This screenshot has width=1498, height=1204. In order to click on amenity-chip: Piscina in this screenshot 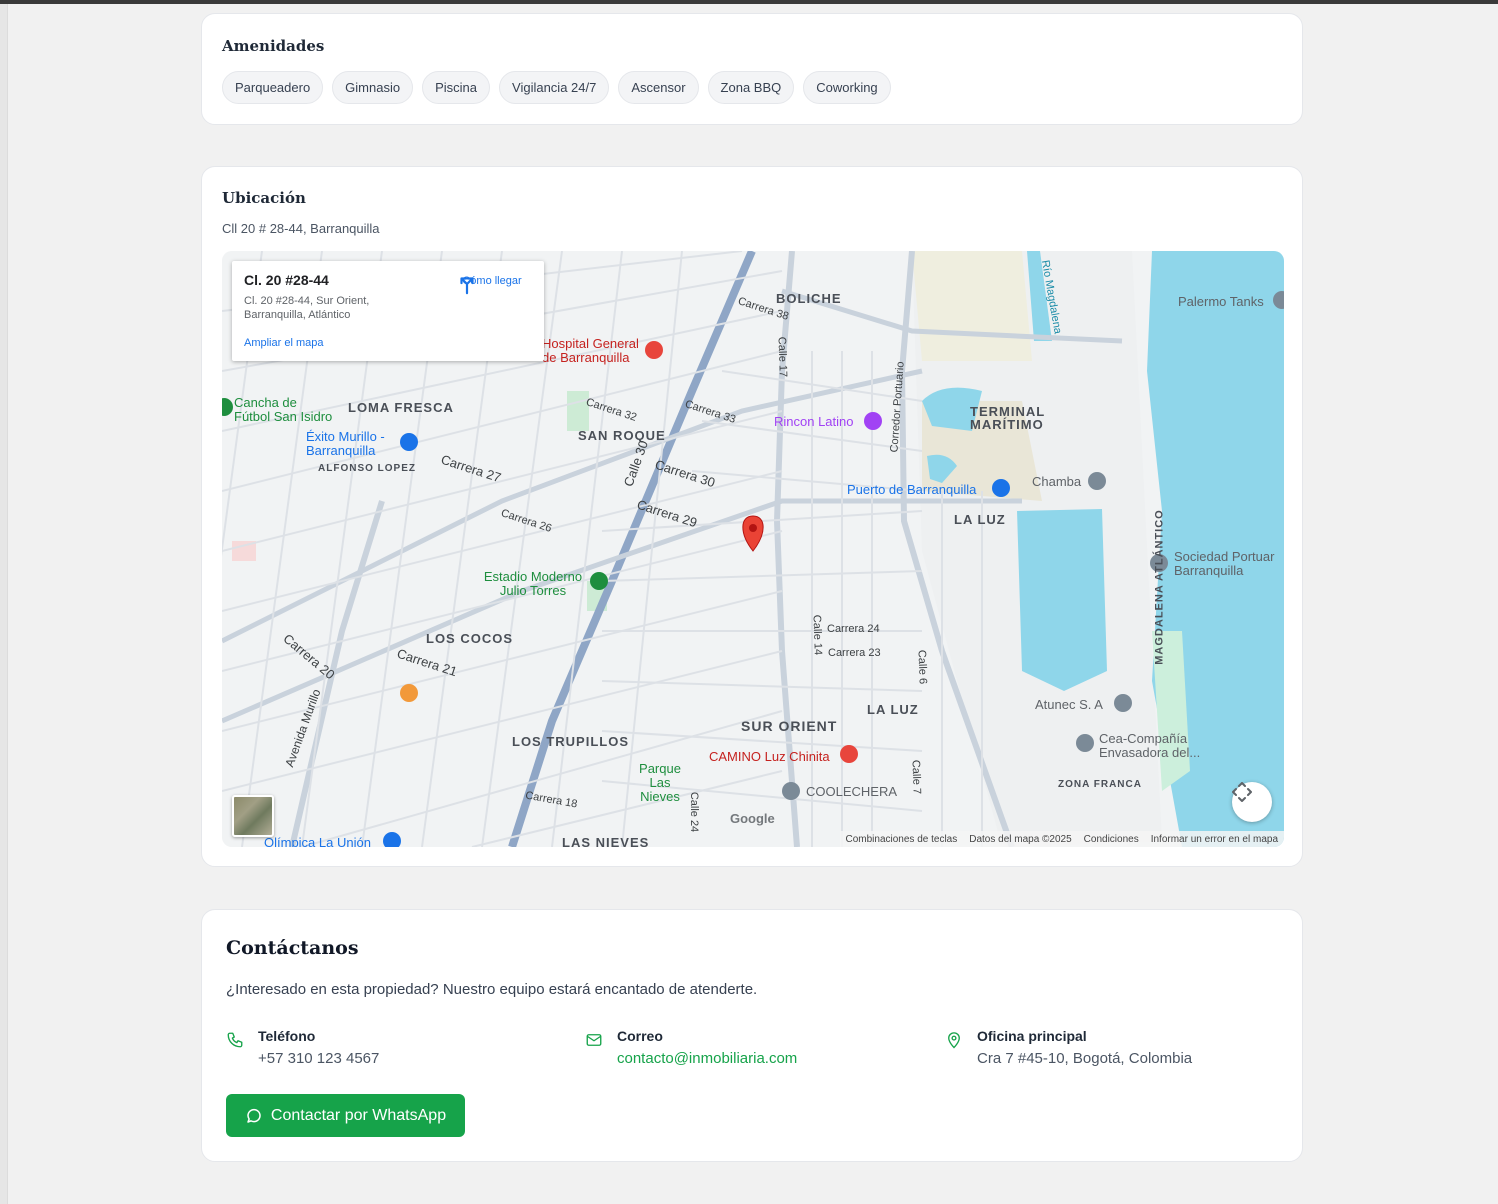, I will do `click(456, 87)`.